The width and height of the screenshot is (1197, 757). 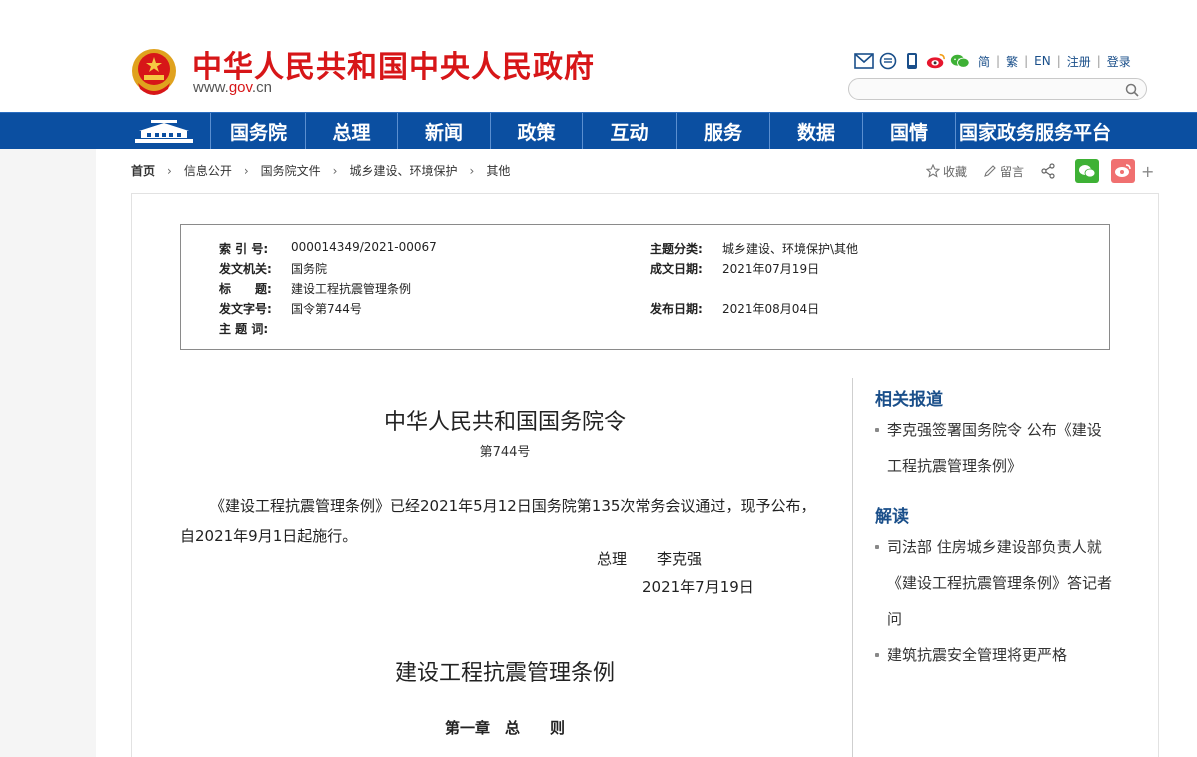 I want to click on meta-published-label: 发布日期:, so click(x=676, y=309).